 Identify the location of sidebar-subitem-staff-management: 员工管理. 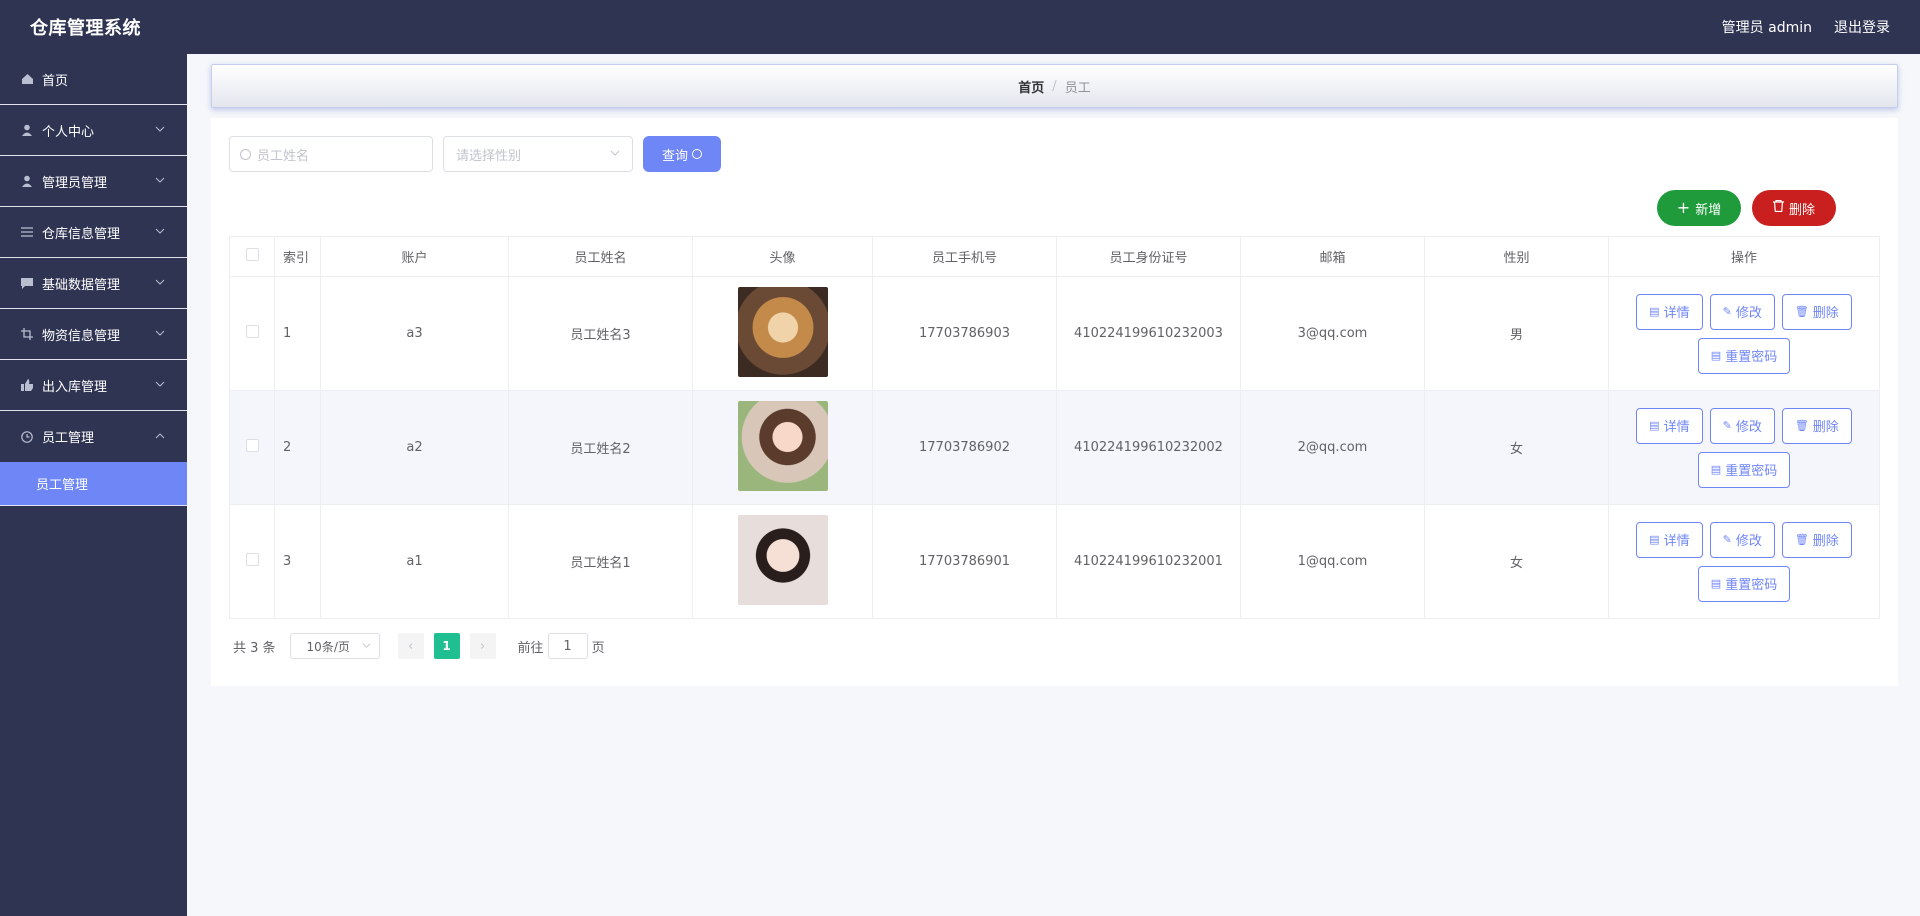
(93, 484).